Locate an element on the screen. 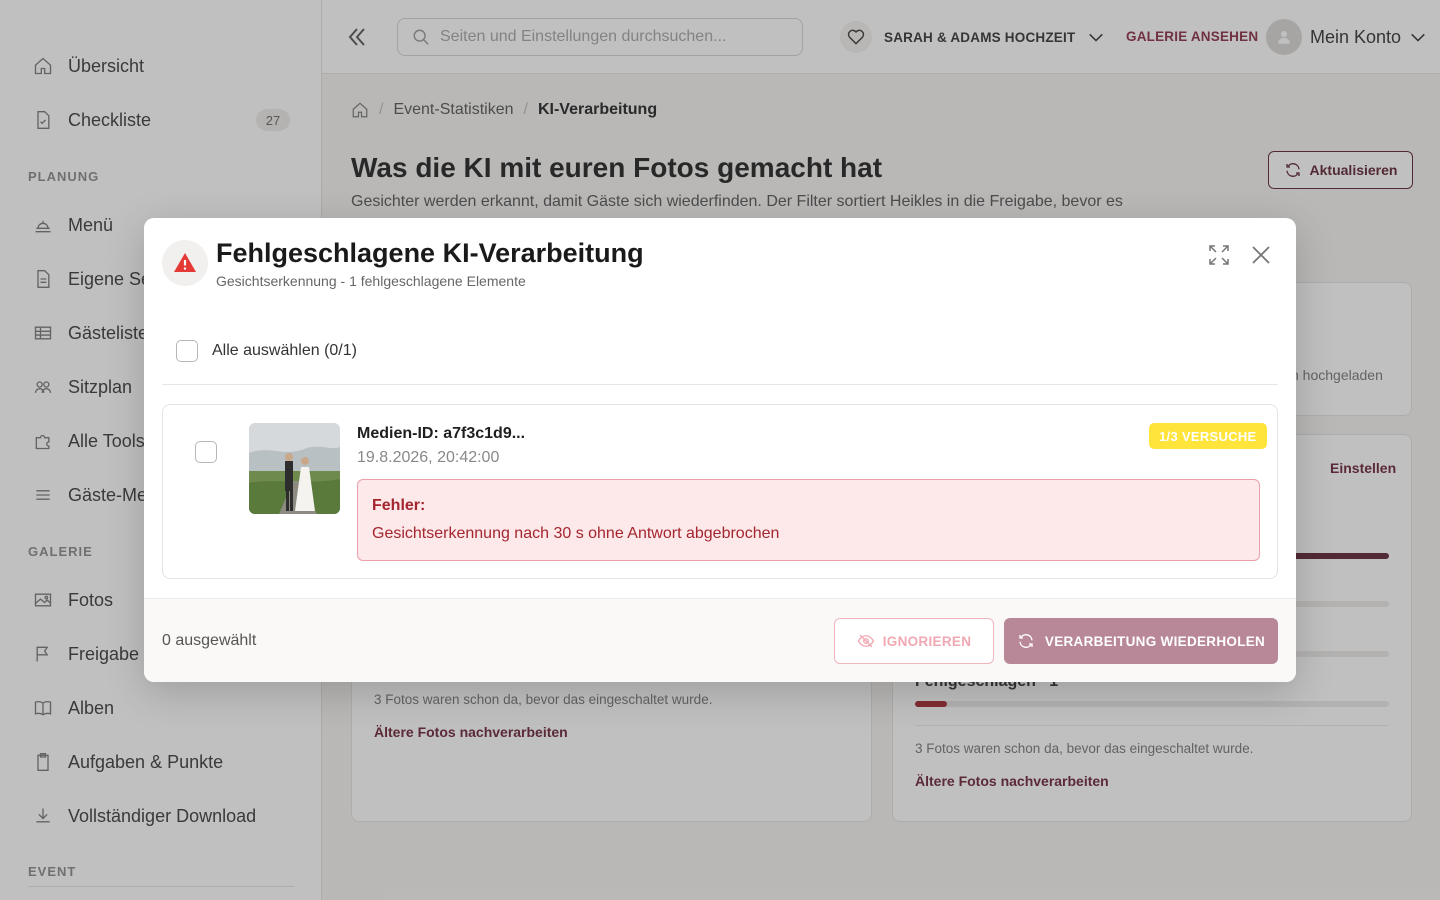 Image resolution: width=1440 pixels, height=900 pixels. ignore-label: IGNORIEREN is located at coordinates (927, 641).